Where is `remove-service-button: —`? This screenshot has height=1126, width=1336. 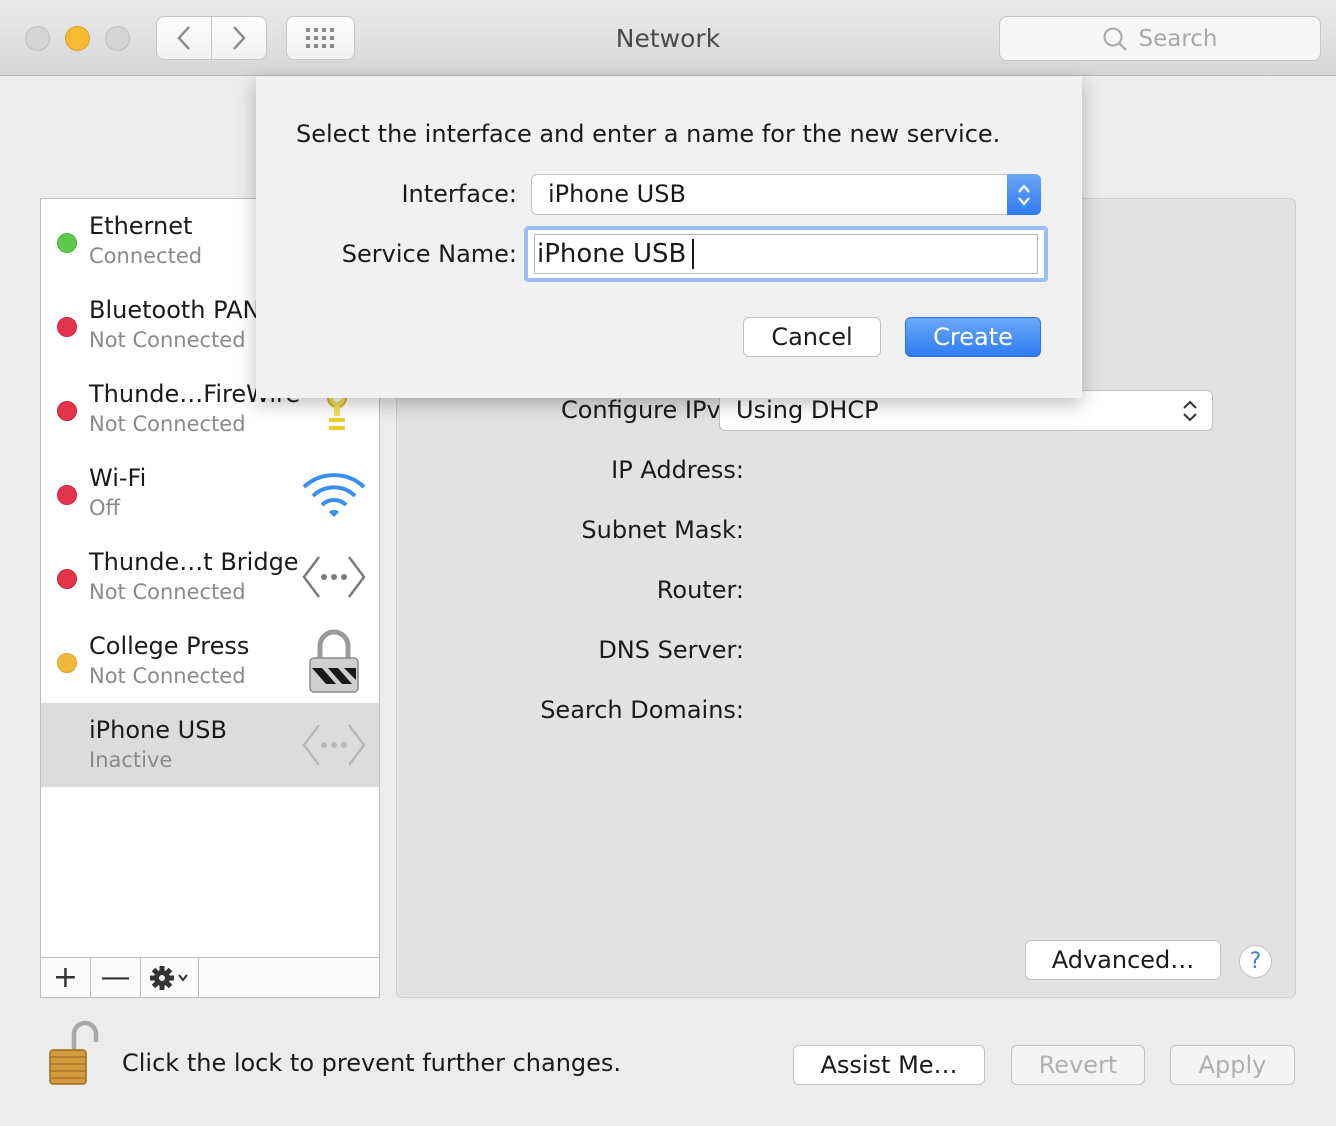 remove-service-button: — is located at coordinates (116, 977).